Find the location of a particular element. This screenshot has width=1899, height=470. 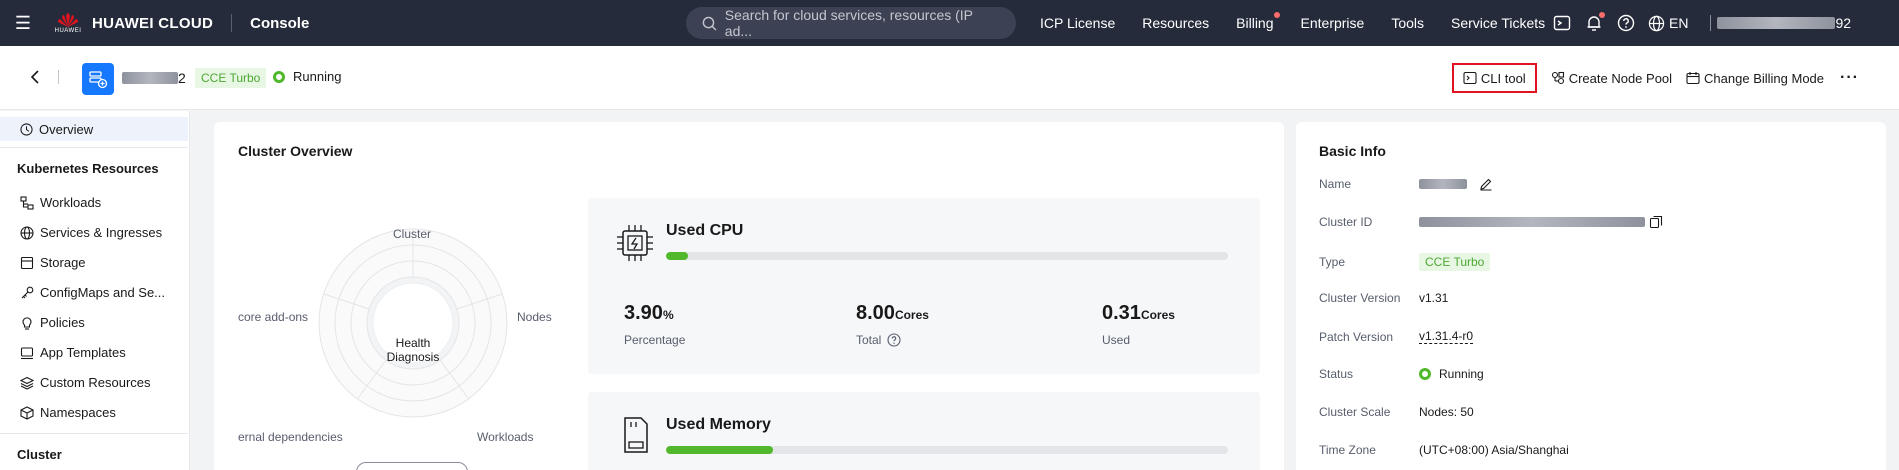

health-diagnosis-label: Health Diagnosis is located at coordinates (413, 350).